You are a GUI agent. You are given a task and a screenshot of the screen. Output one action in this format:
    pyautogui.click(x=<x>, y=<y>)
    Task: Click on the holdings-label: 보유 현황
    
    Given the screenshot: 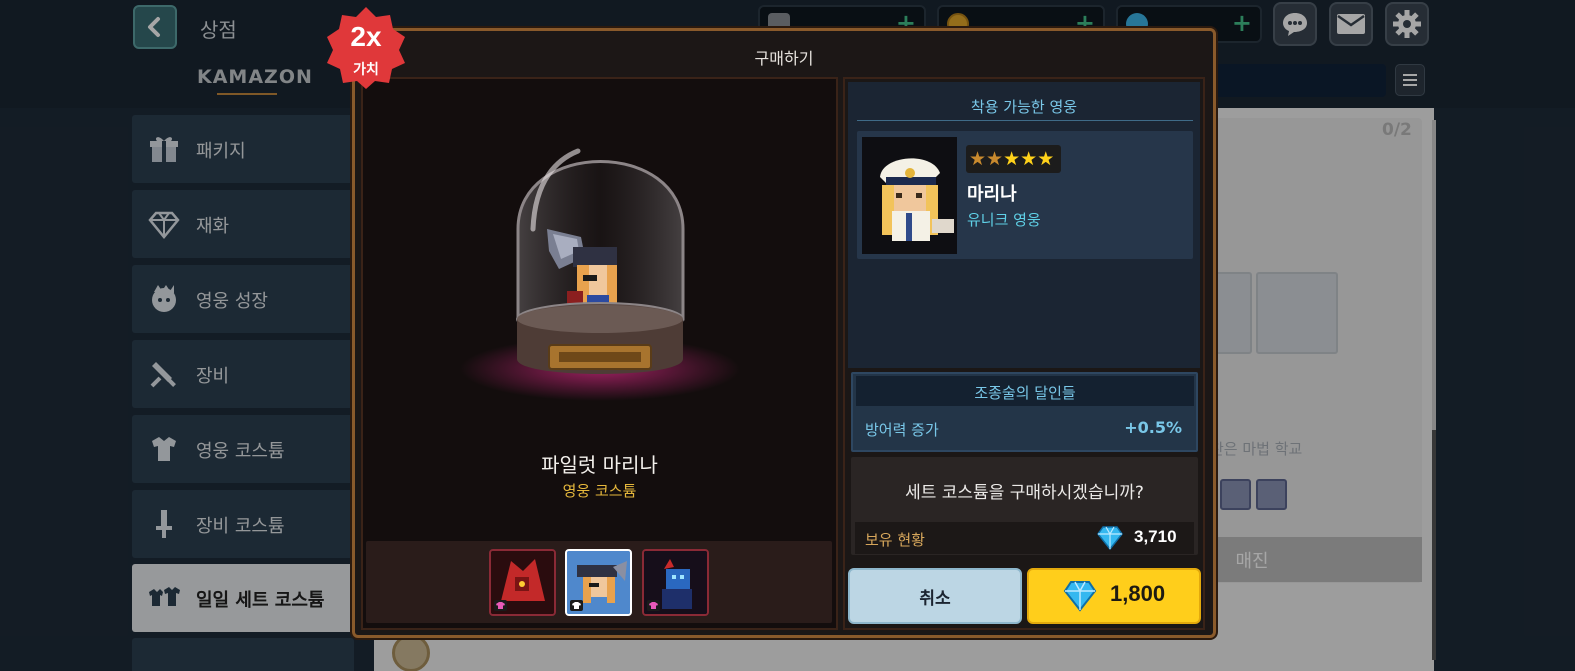 What is the action you would take?
    pyautogui.click(x=895, y=540)
    